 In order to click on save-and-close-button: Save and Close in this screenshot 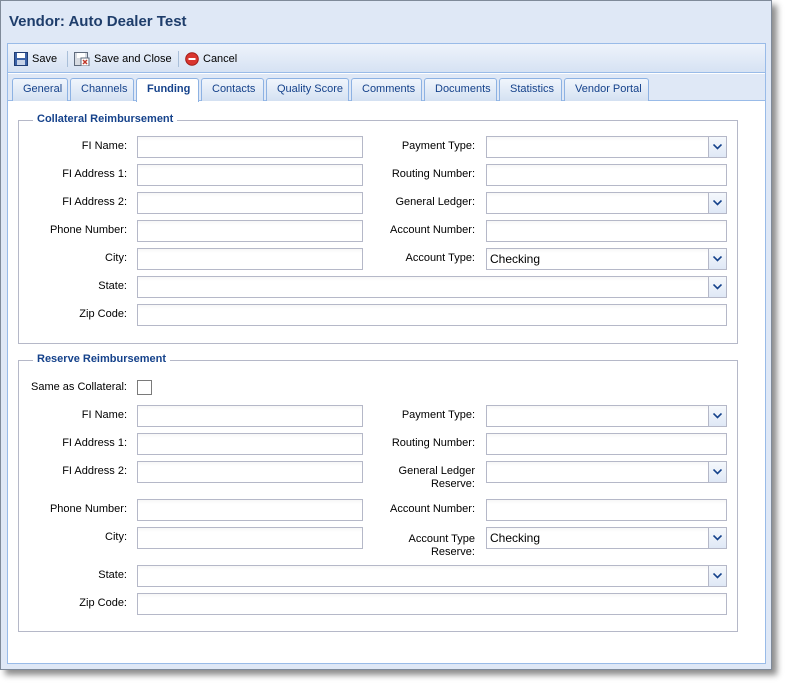, I will do `click(123, 59)`.